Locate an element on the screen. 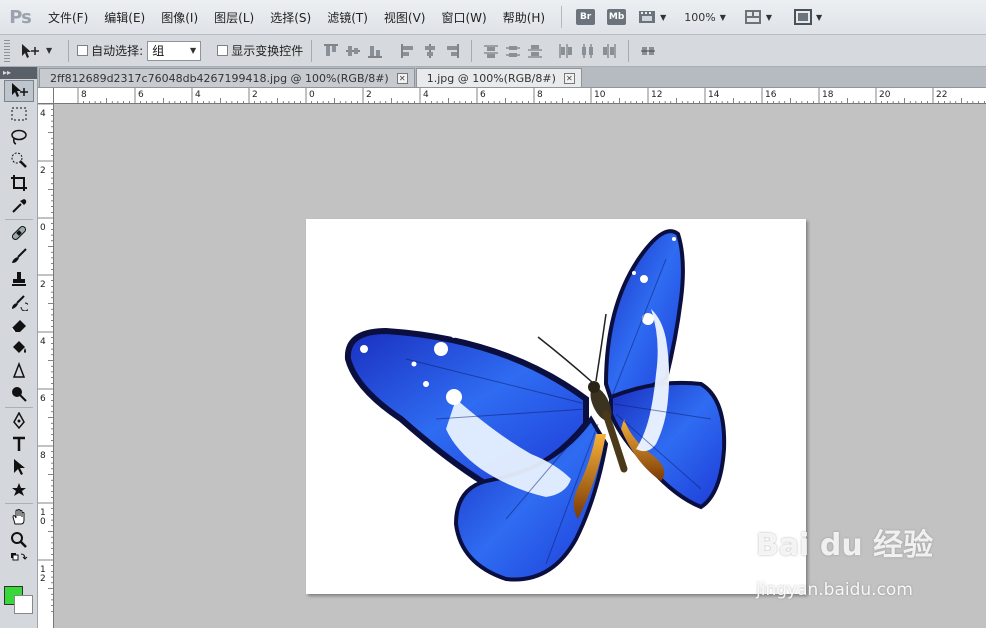  clone-stamp-tool is located at coordinates (19, 279).